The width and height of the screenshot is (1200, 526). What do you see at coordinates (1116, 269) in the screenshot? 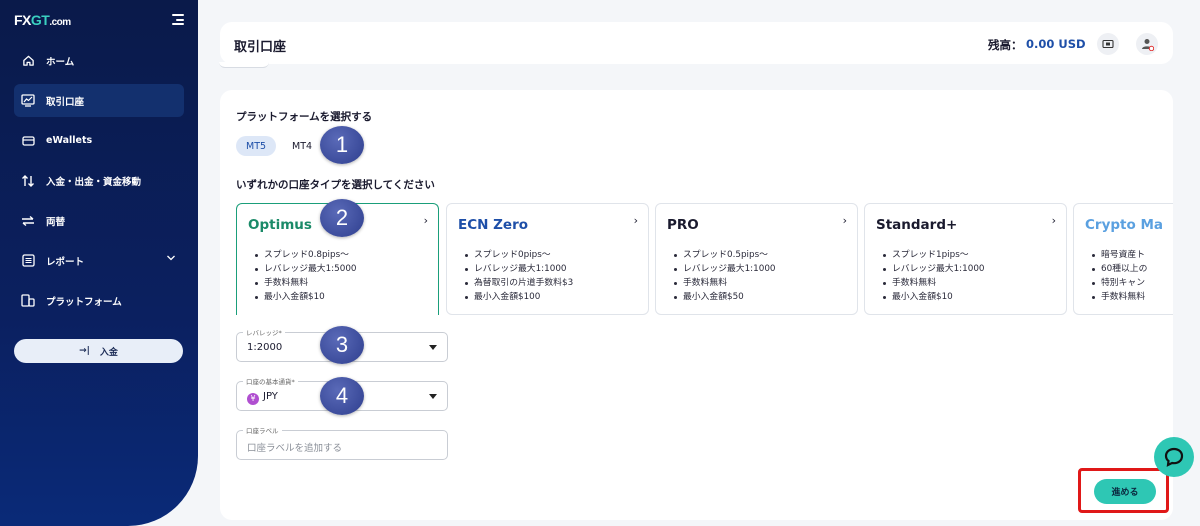
I see `feature-item: 60種以上の` at bounding box center [1116, 269].